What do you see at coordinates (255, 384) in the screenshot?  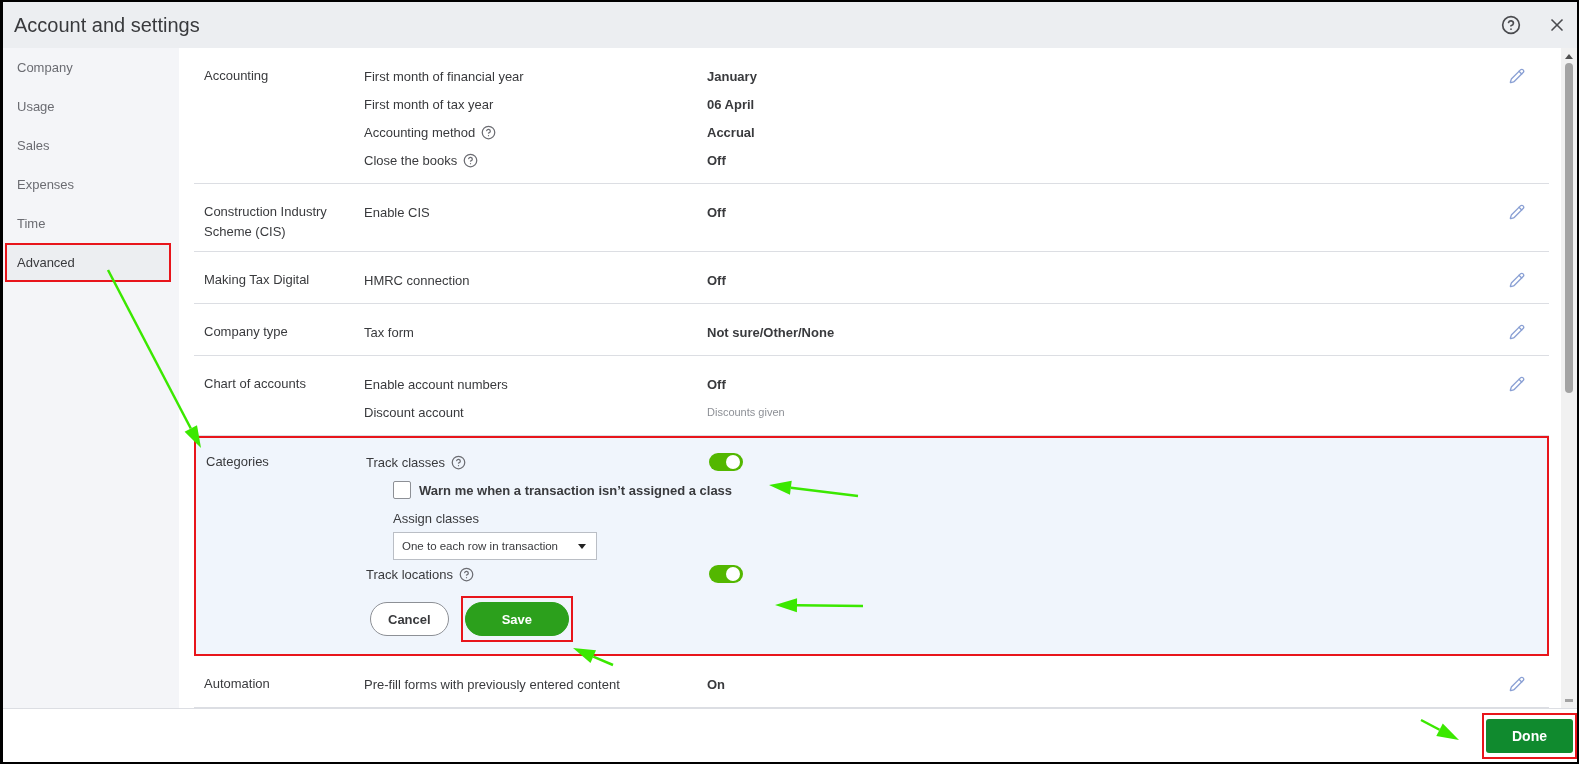 I see `section-title: Chart of accounts` at bounding box center [255, 384].